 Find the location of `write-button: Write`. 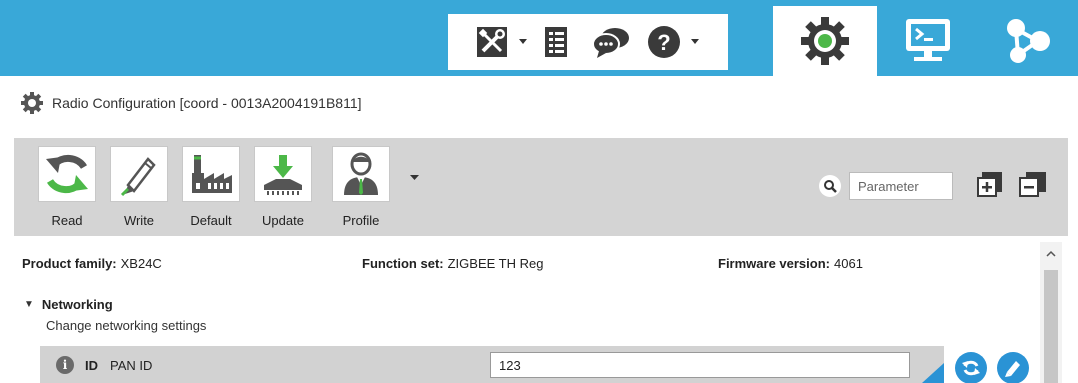

write-button: Write is located at coordinates (139, 187).